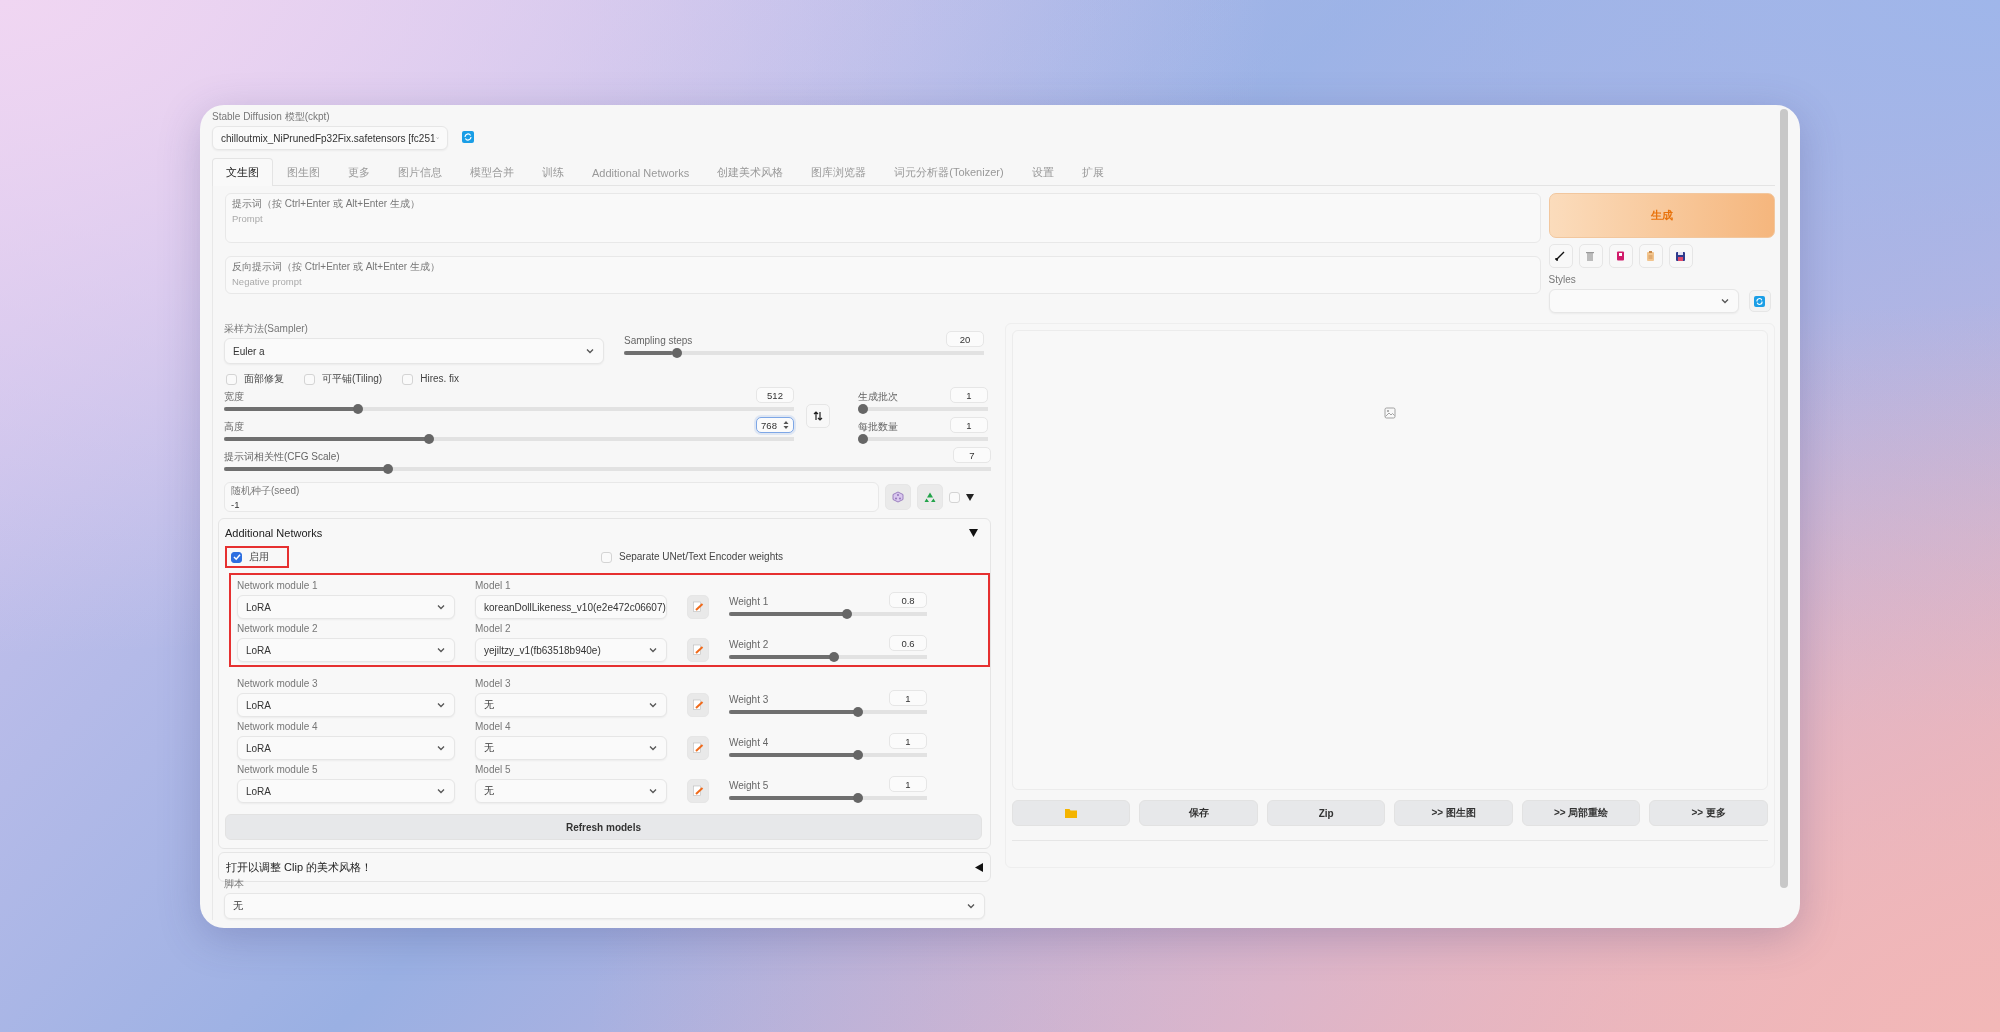 The width and height of the screenshot is (2000, 1032). Describe the element at coordinates (930, 497) in the screenshot. I see `reuse-seed-button` at that location.